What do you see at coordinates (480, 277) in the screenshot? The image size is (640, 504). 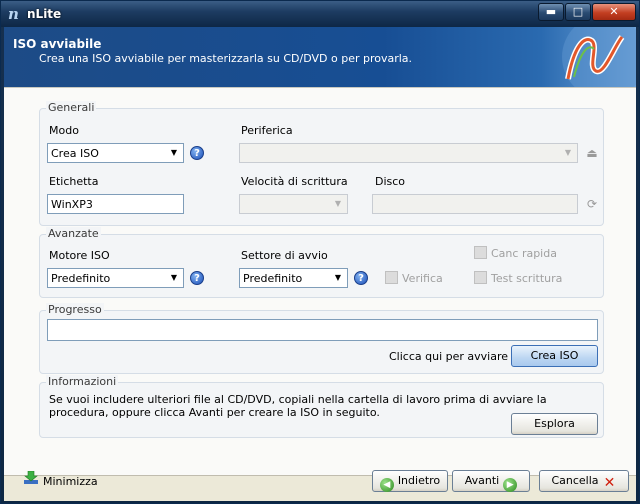 I see `test-scrittura-checkbox` at bounding box center [480, 277].